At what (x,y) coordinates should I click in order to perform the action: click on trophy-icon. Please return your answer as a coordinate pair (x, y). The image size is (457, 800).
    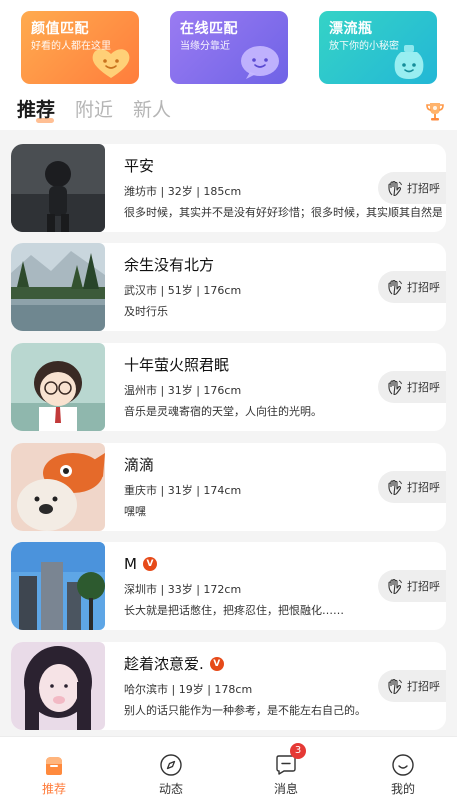
    Looking at the image, I should click on (435, 111).